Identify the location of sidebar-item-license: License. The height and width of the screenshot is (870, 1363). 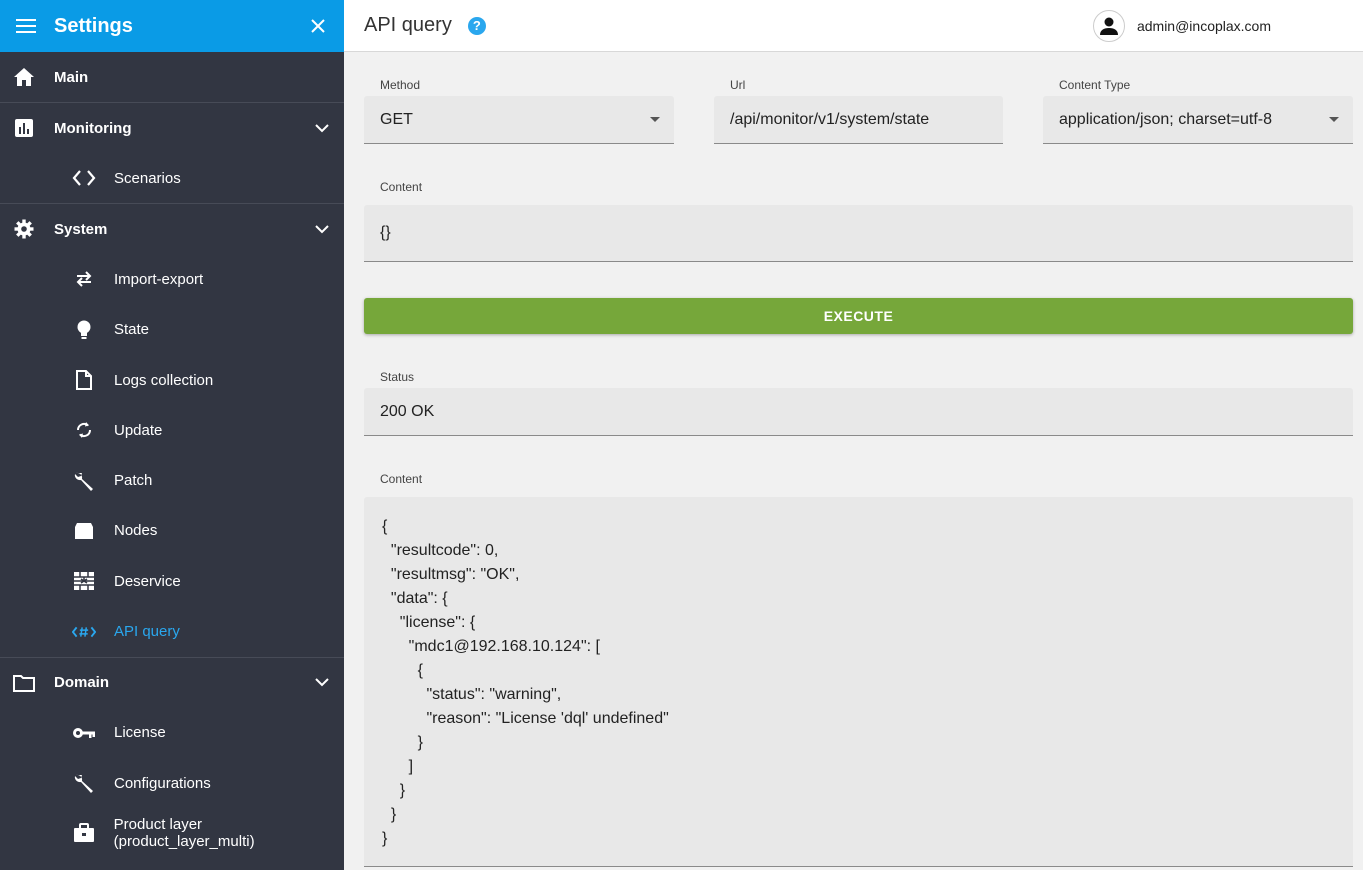
(172, 733).